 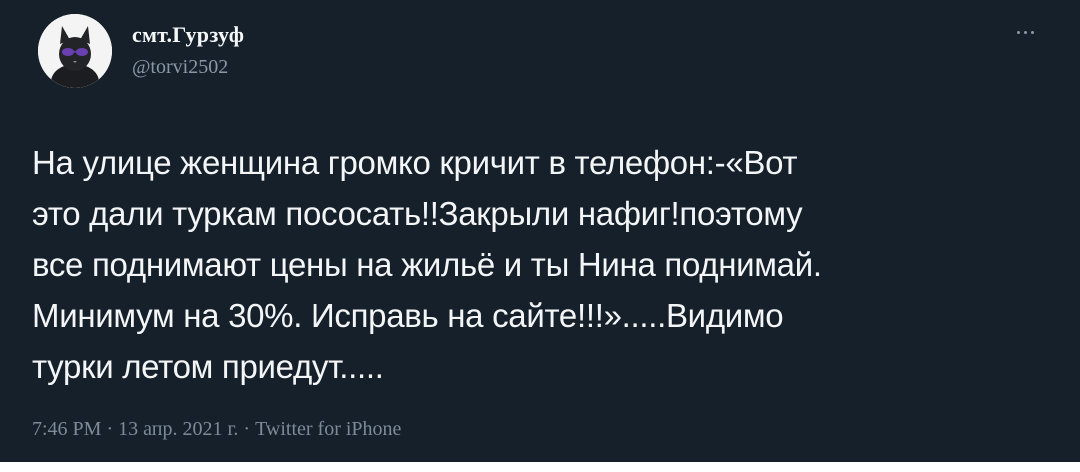 What do you see at coordinates (188, 35) in the screenshot?
I see `author-name: смт.Гурзуф` at bounding box center [188, 35].